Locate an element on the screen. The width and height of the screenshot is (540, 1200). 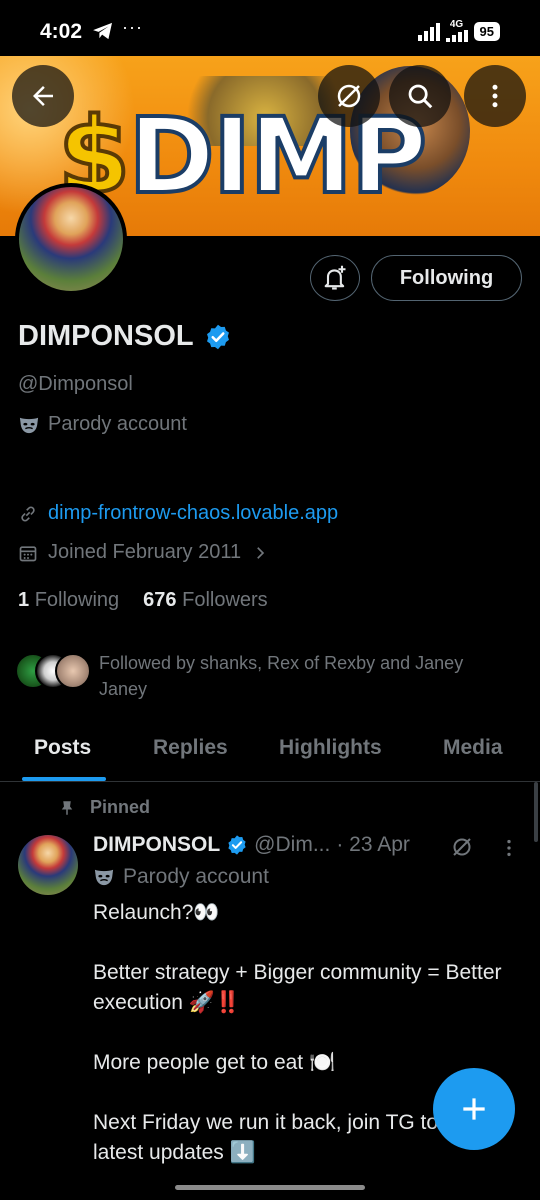
post-author-name: DIMPONSOL is located at coordinates (156, 845).